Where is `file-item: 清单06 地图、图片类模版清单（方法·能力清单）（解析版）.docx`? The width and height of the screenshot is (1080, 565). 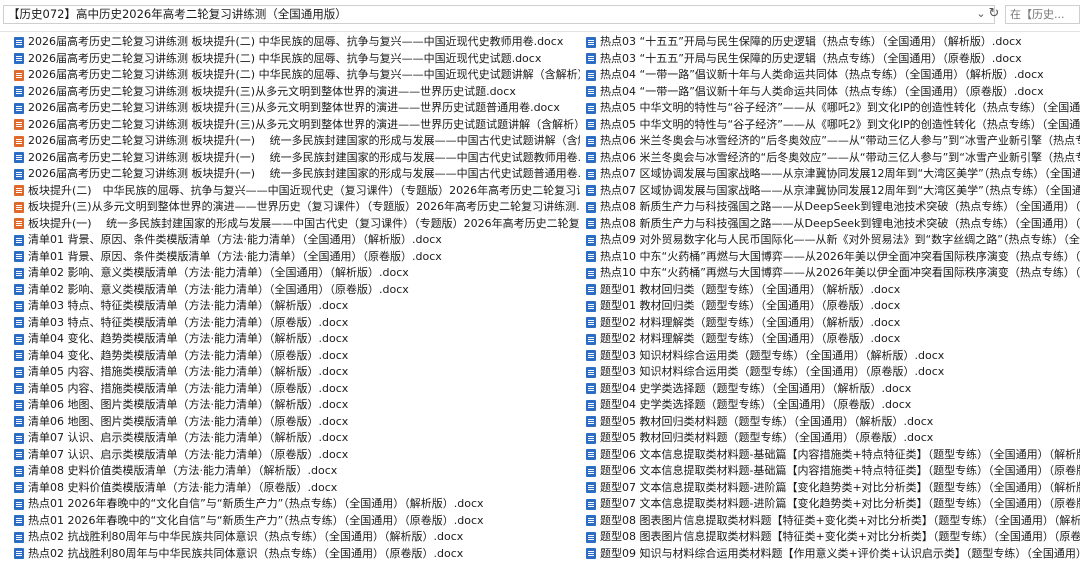
file-item: 清单06 地图、图片类模版清单（方法·能力清单）（解析版）.docx is located at coordinates (297, 405).